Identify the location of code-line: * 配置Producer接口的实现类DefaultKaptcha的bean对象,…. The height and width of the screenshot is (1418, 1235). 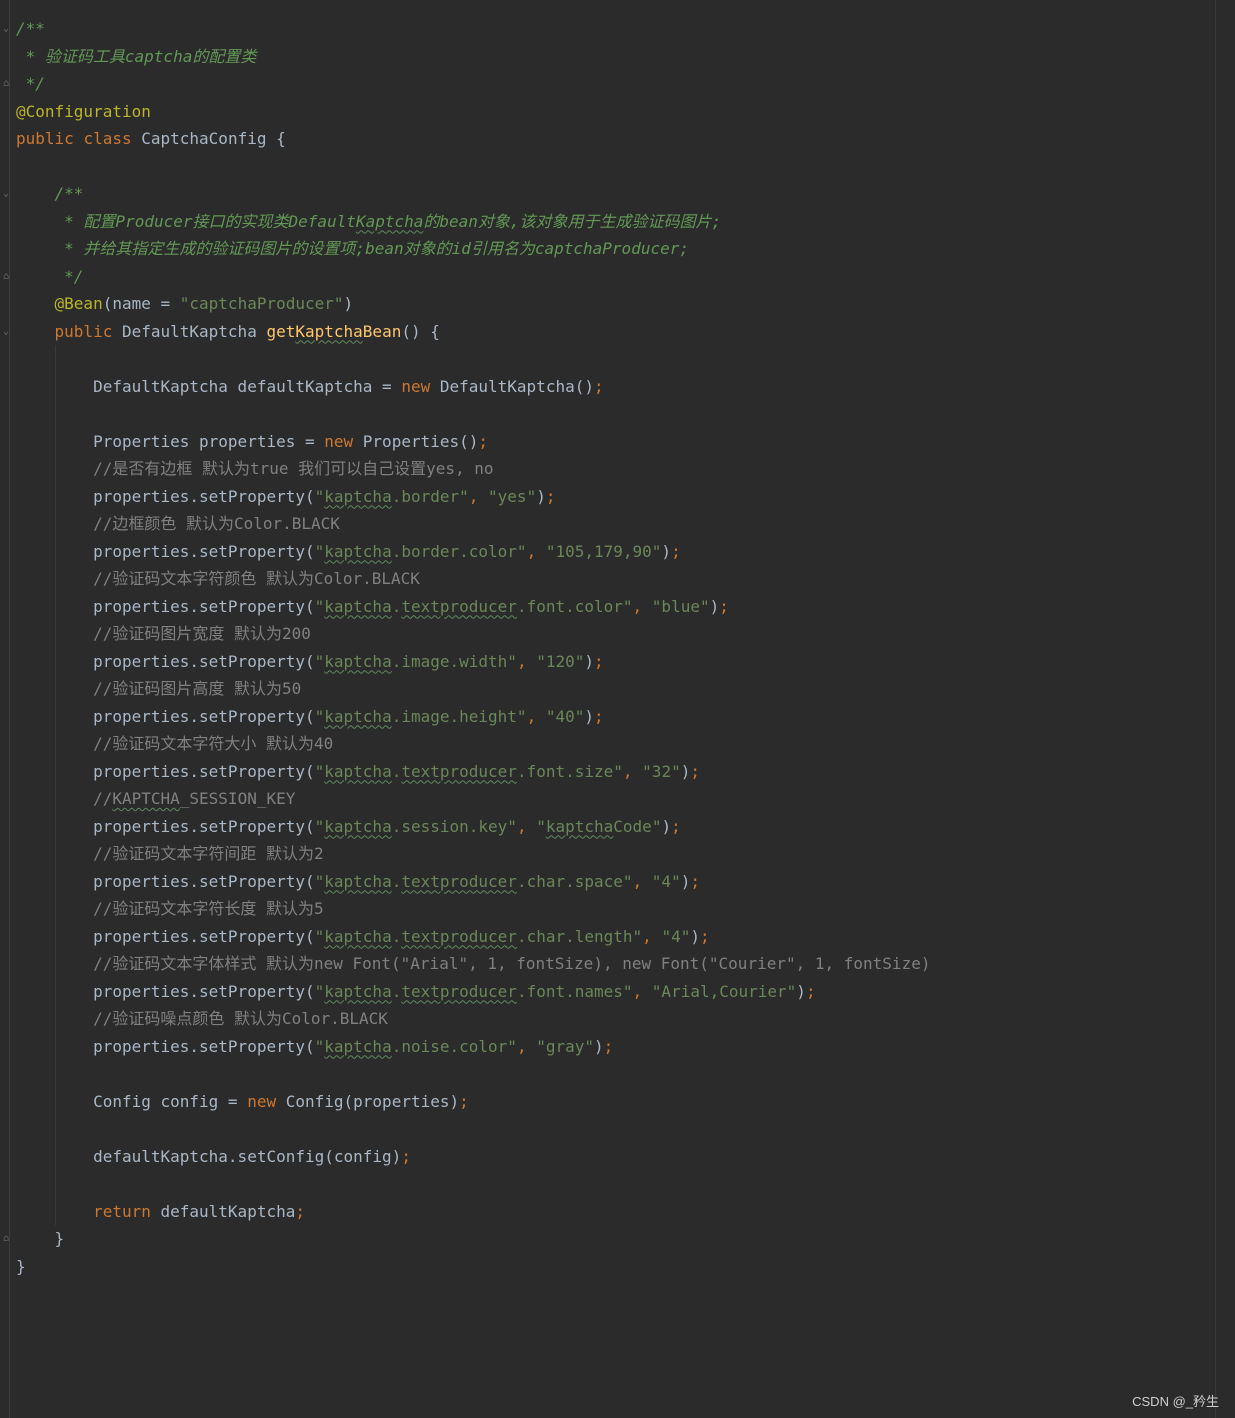
(388, 221).